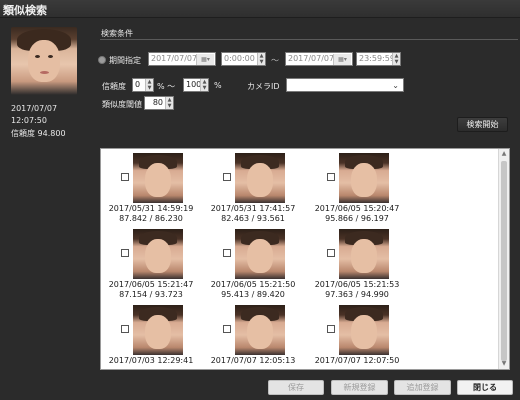 The image size is (520, 400). What do you see at coordinates (311, 58) in the screenshot?
I see `end-date-value: 2017/07/07` at bounding box center [311, 58].